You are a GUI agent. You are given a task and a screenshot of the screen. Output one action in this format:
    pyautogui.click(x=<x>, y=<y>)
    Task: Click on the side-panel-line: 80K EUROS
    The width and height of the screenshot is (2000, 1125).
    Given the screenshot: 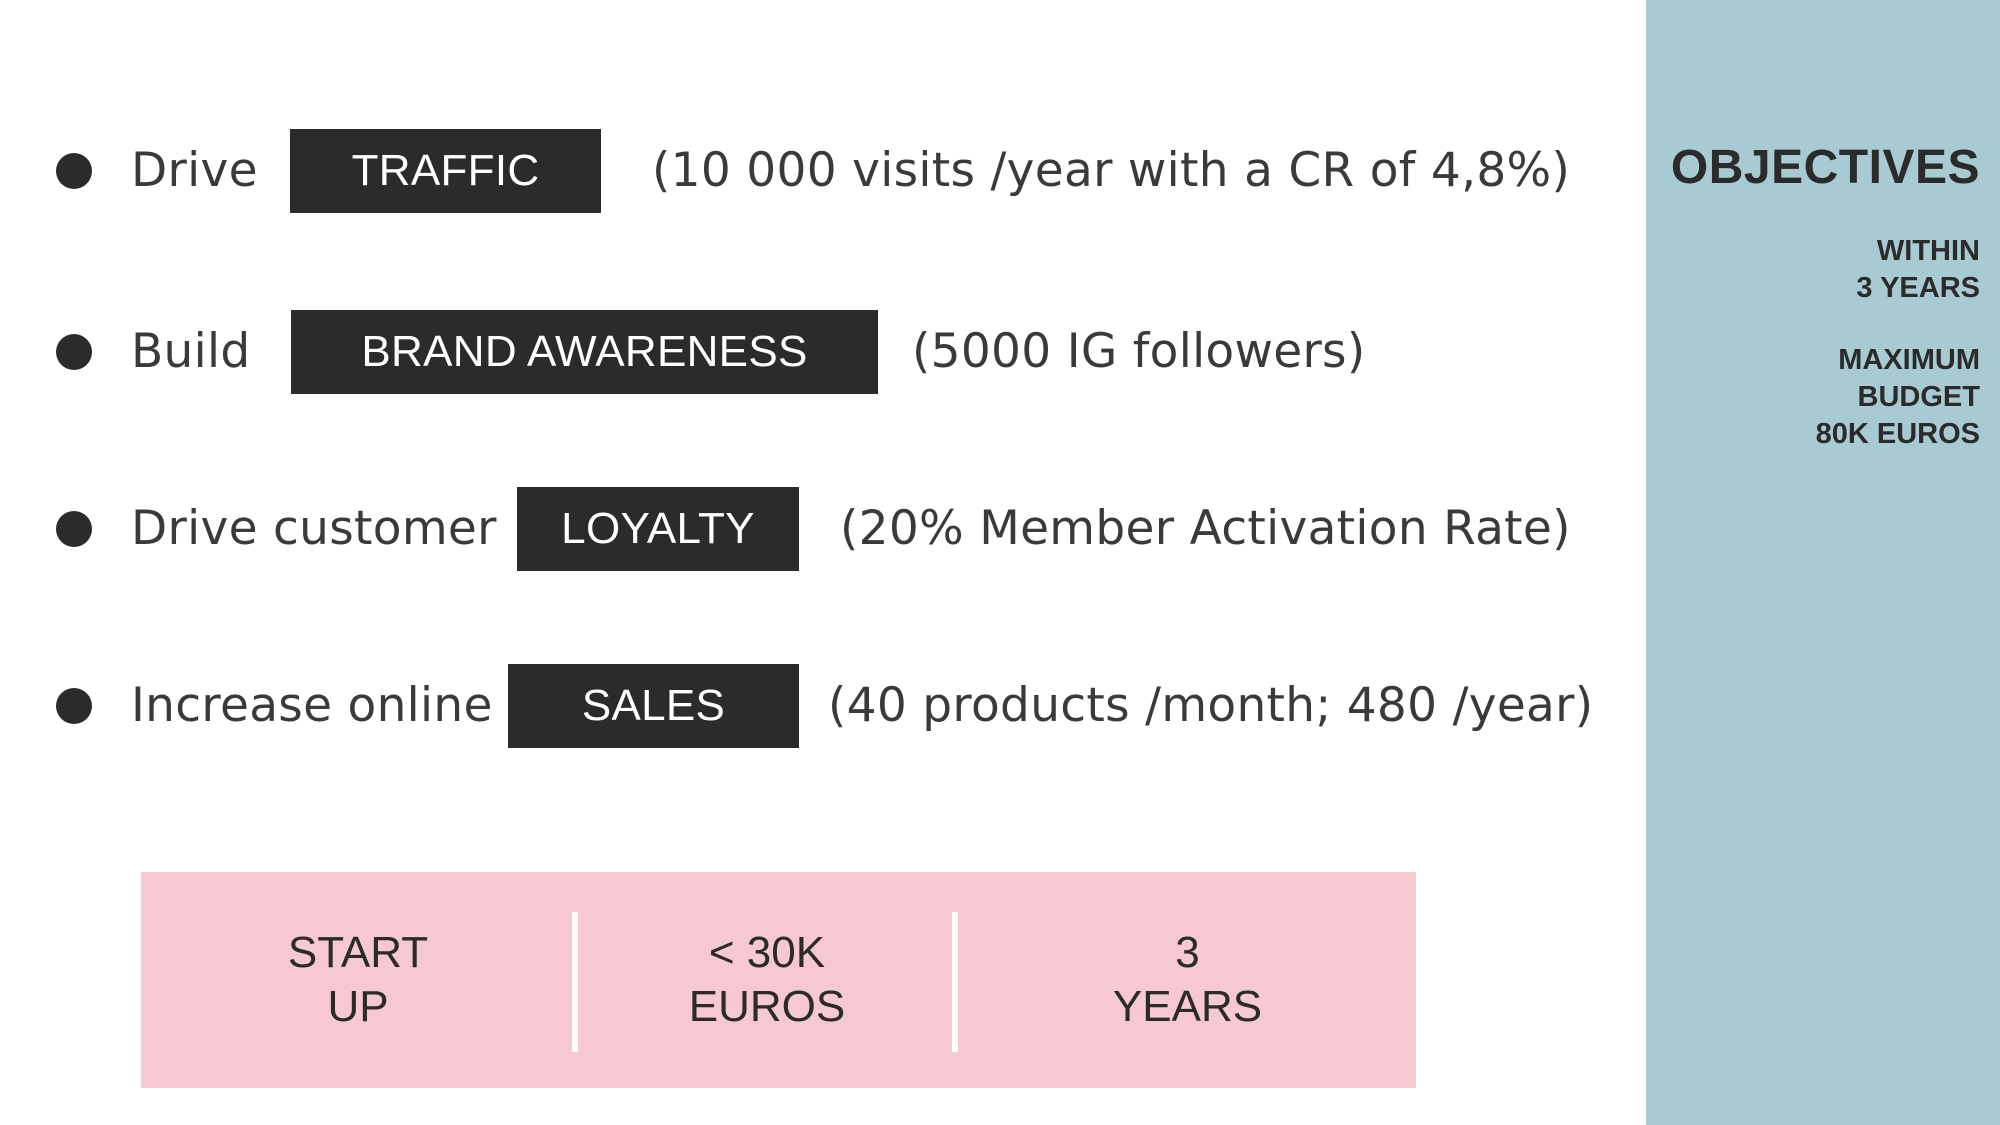 What is the action you would take?
    pyautogui.click(x=1897, y=434)
    